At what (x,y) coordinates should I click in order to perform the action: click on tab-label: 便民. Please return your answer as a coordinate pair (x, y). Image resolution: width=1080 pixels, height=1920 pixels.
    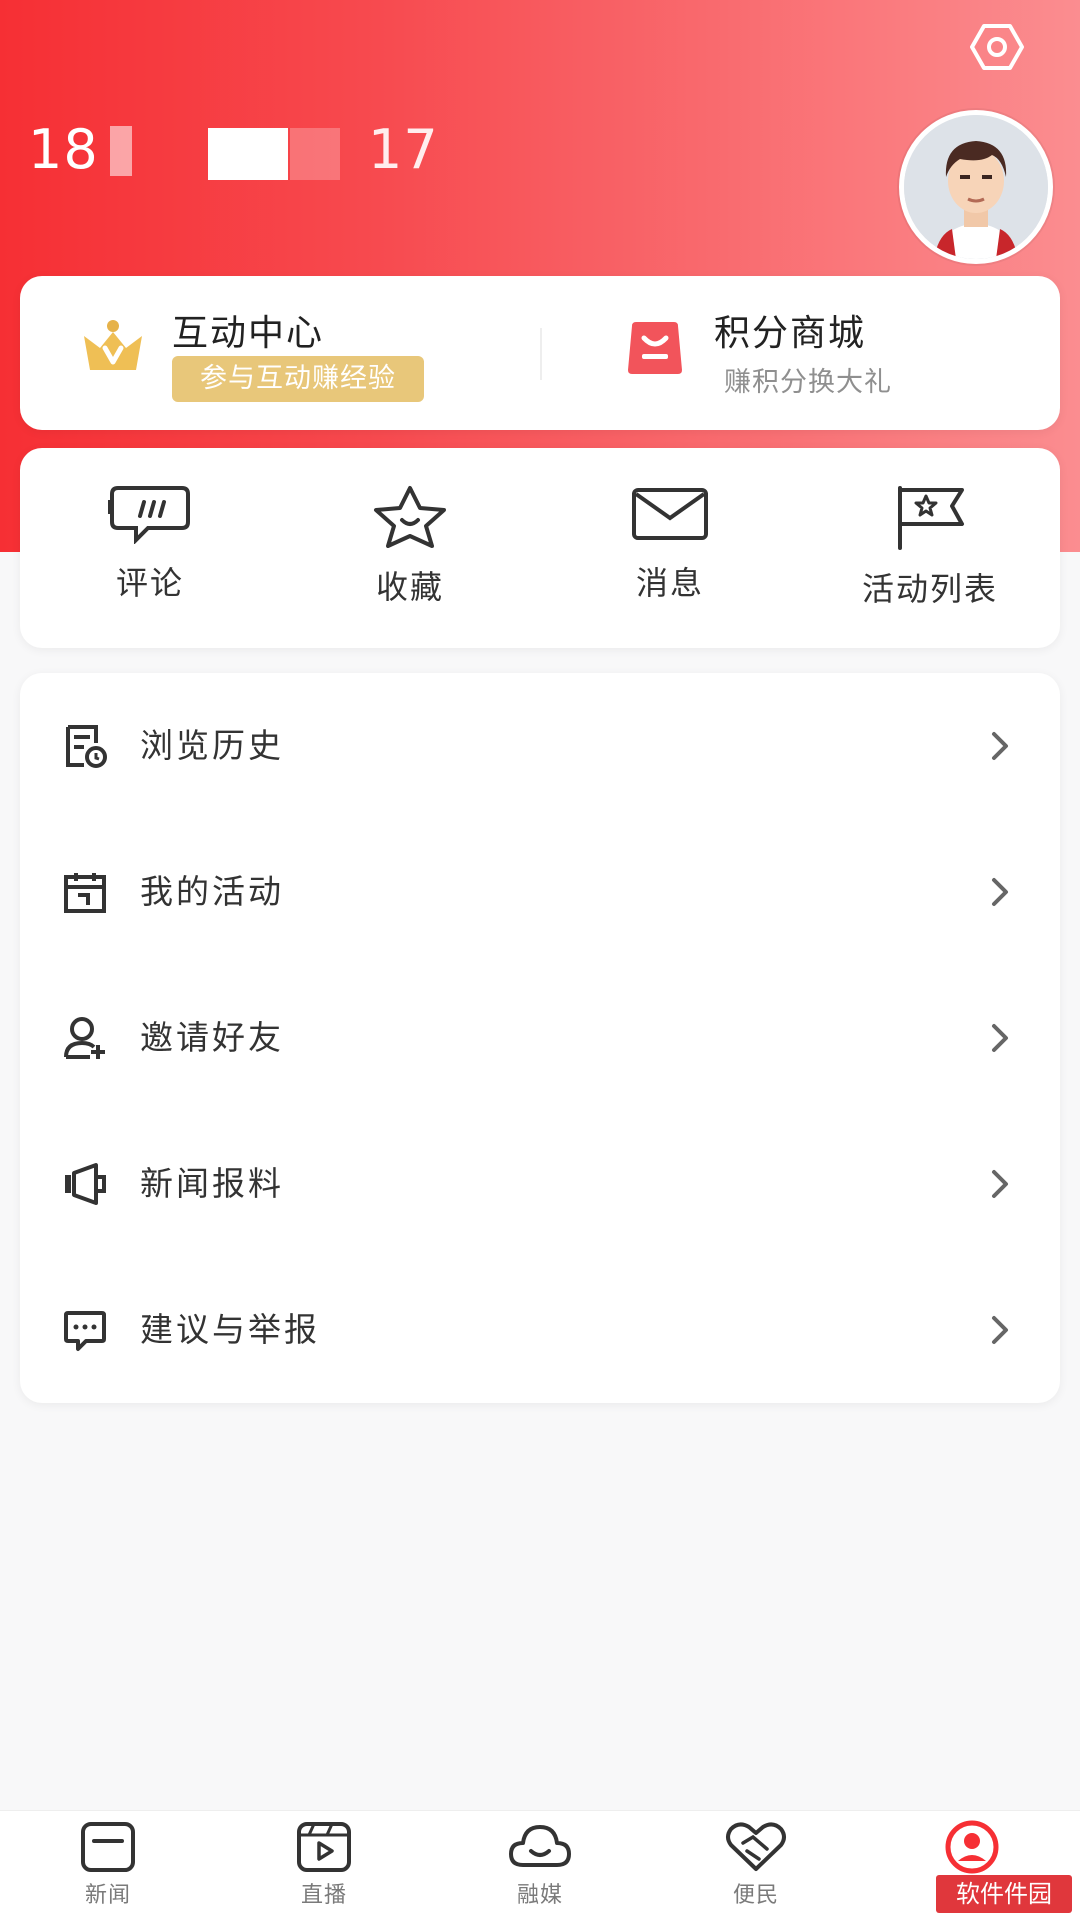
    Looking at the image, I should click on (755, 1895).